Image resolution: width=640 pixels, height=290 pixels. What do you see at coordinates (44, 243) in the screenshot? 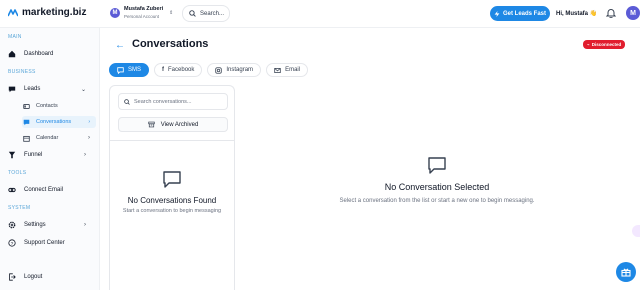
I see `sidebar-item-label: Support Center` at bounding box center [44, 243].